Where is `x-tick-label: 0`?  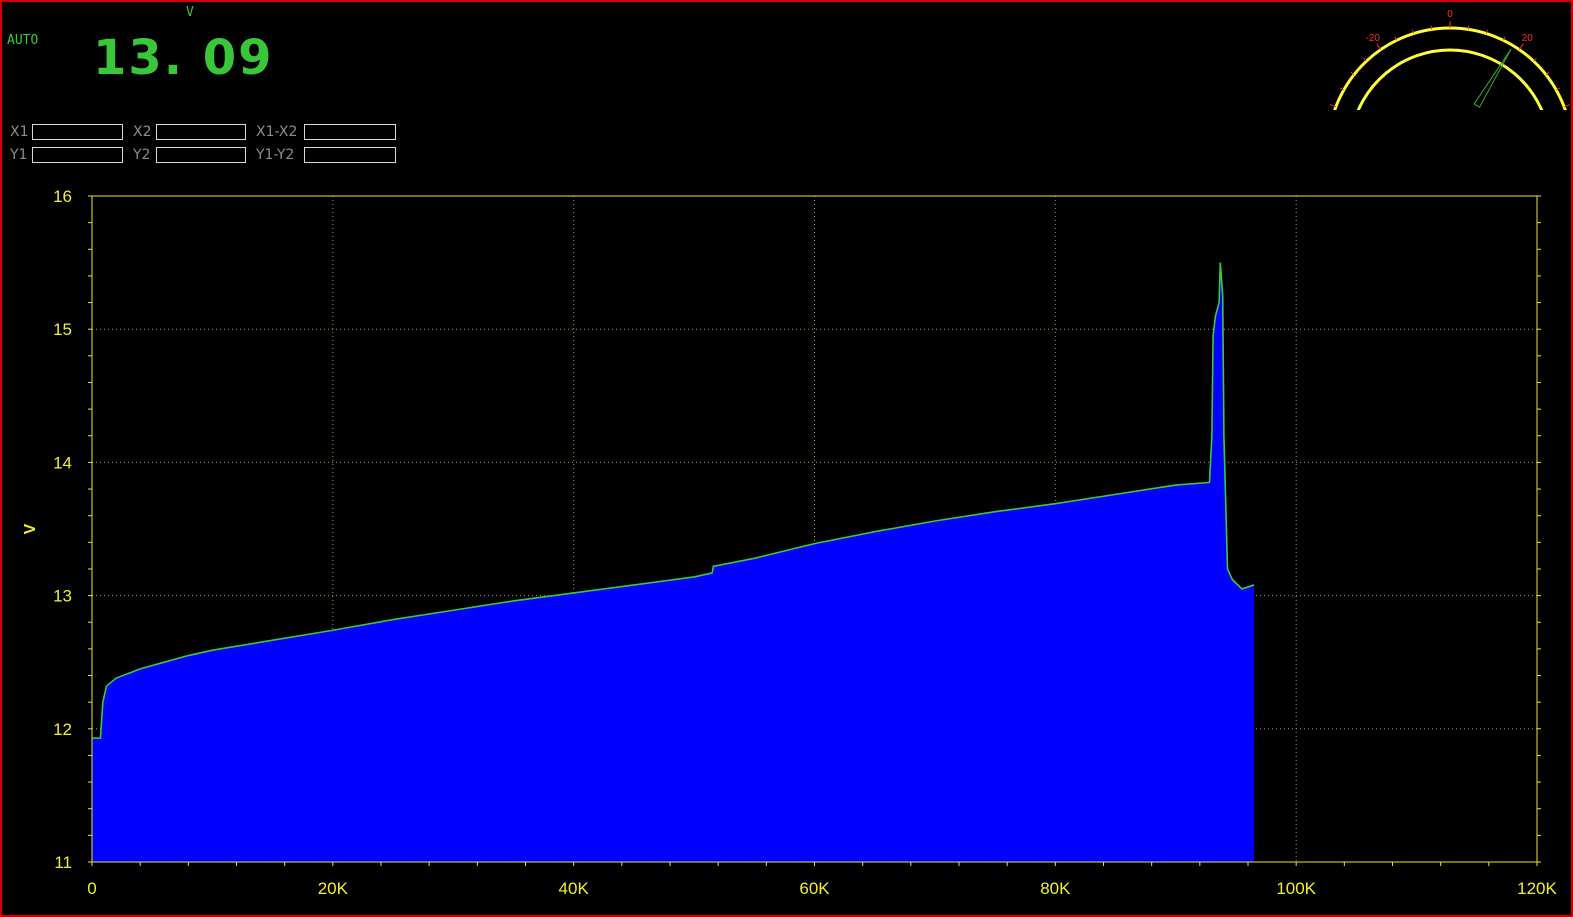
x-tick-label: 0 is located at coordinates (91, 888).